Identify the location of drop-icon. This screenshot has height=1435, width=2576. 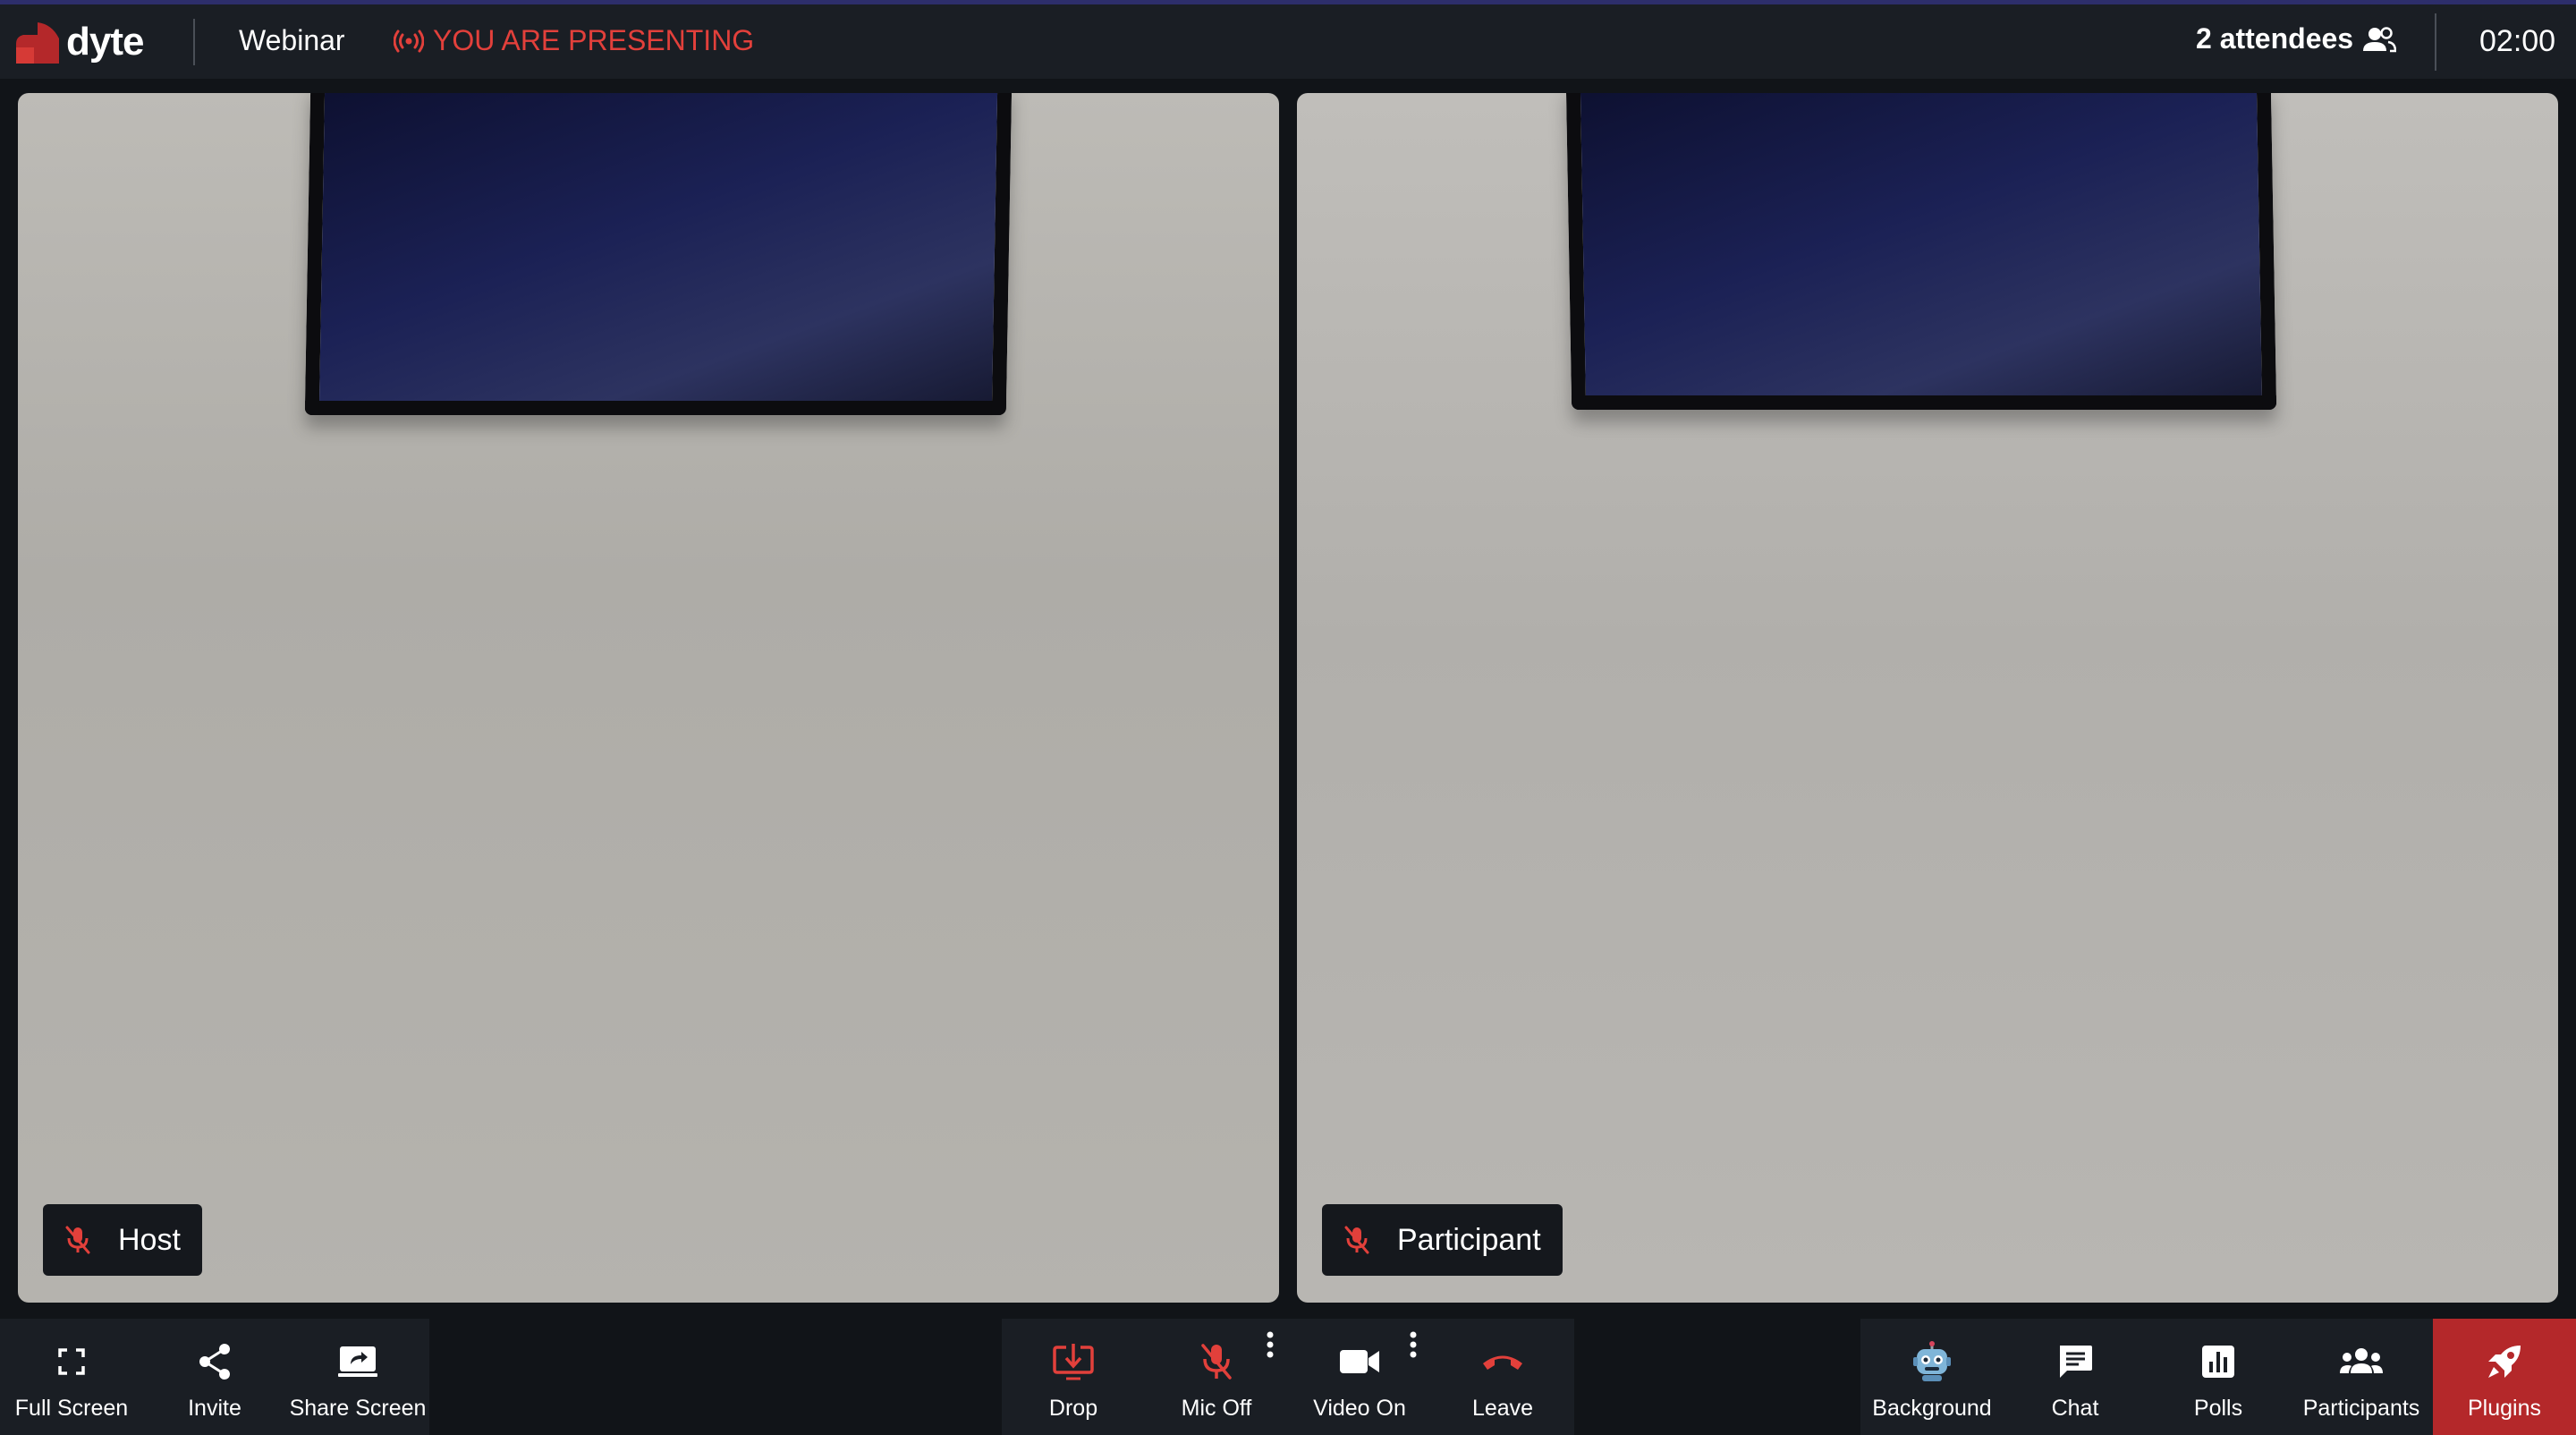
(1073, 1362).